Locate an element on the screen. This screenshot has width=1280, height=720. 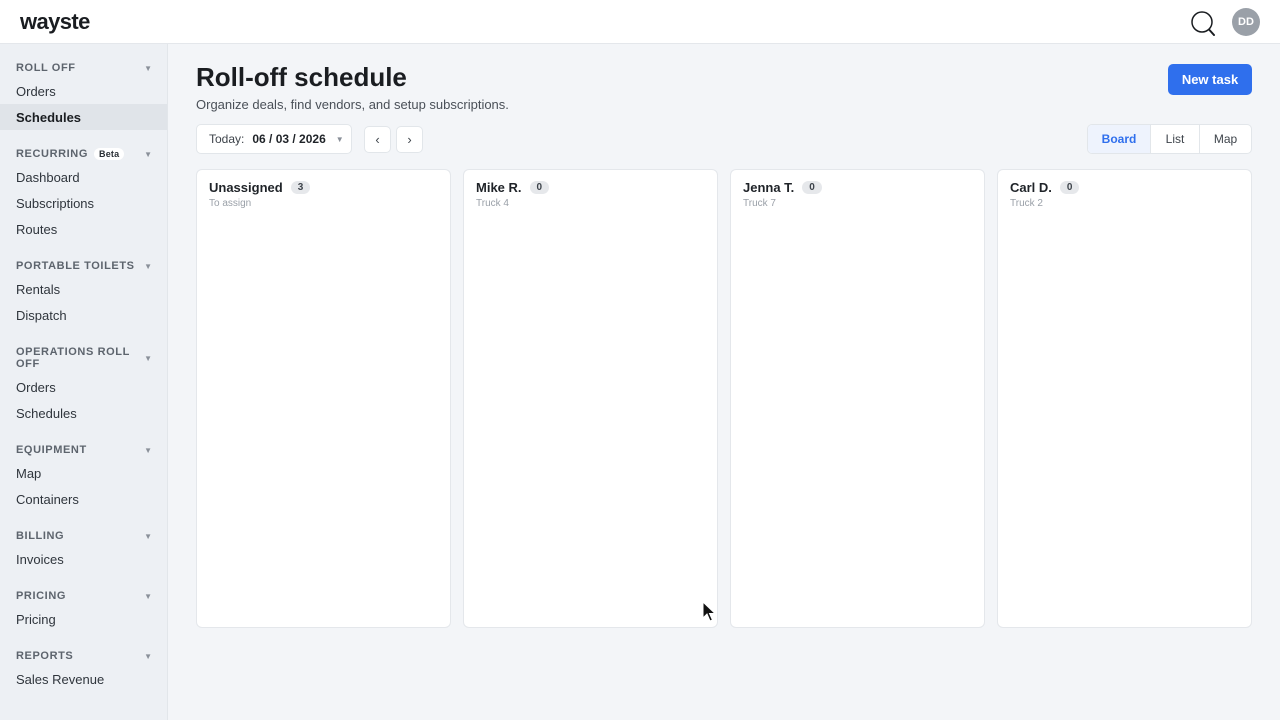
column-header: Jenna T. 0 is located at coordinates (782, 187).